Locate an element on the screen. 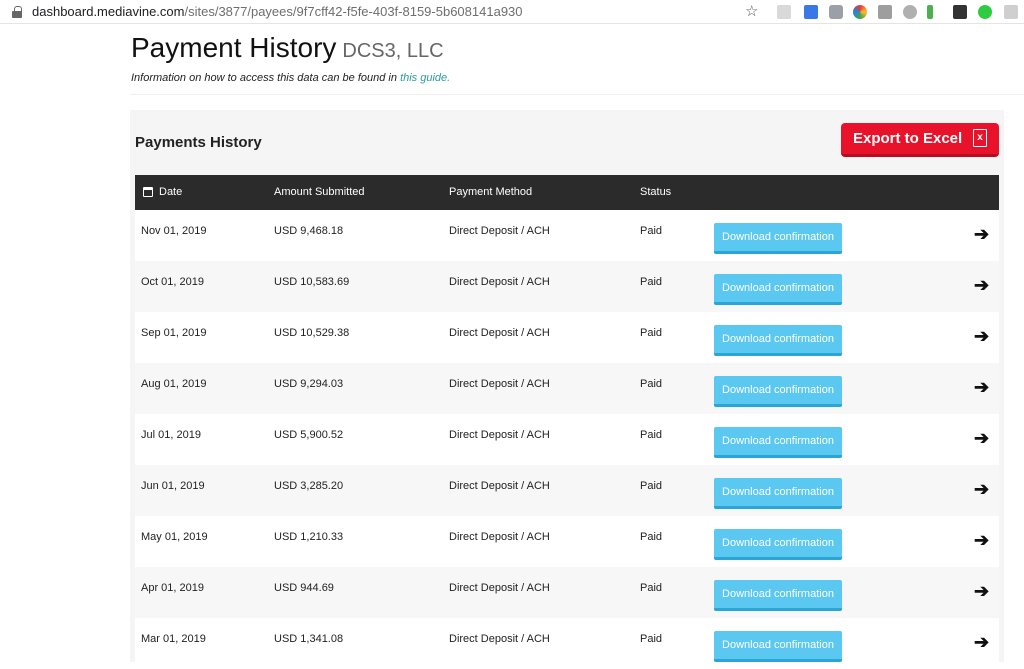  row-date: Nov 01, 2019 is located at coordinates (174, 231).